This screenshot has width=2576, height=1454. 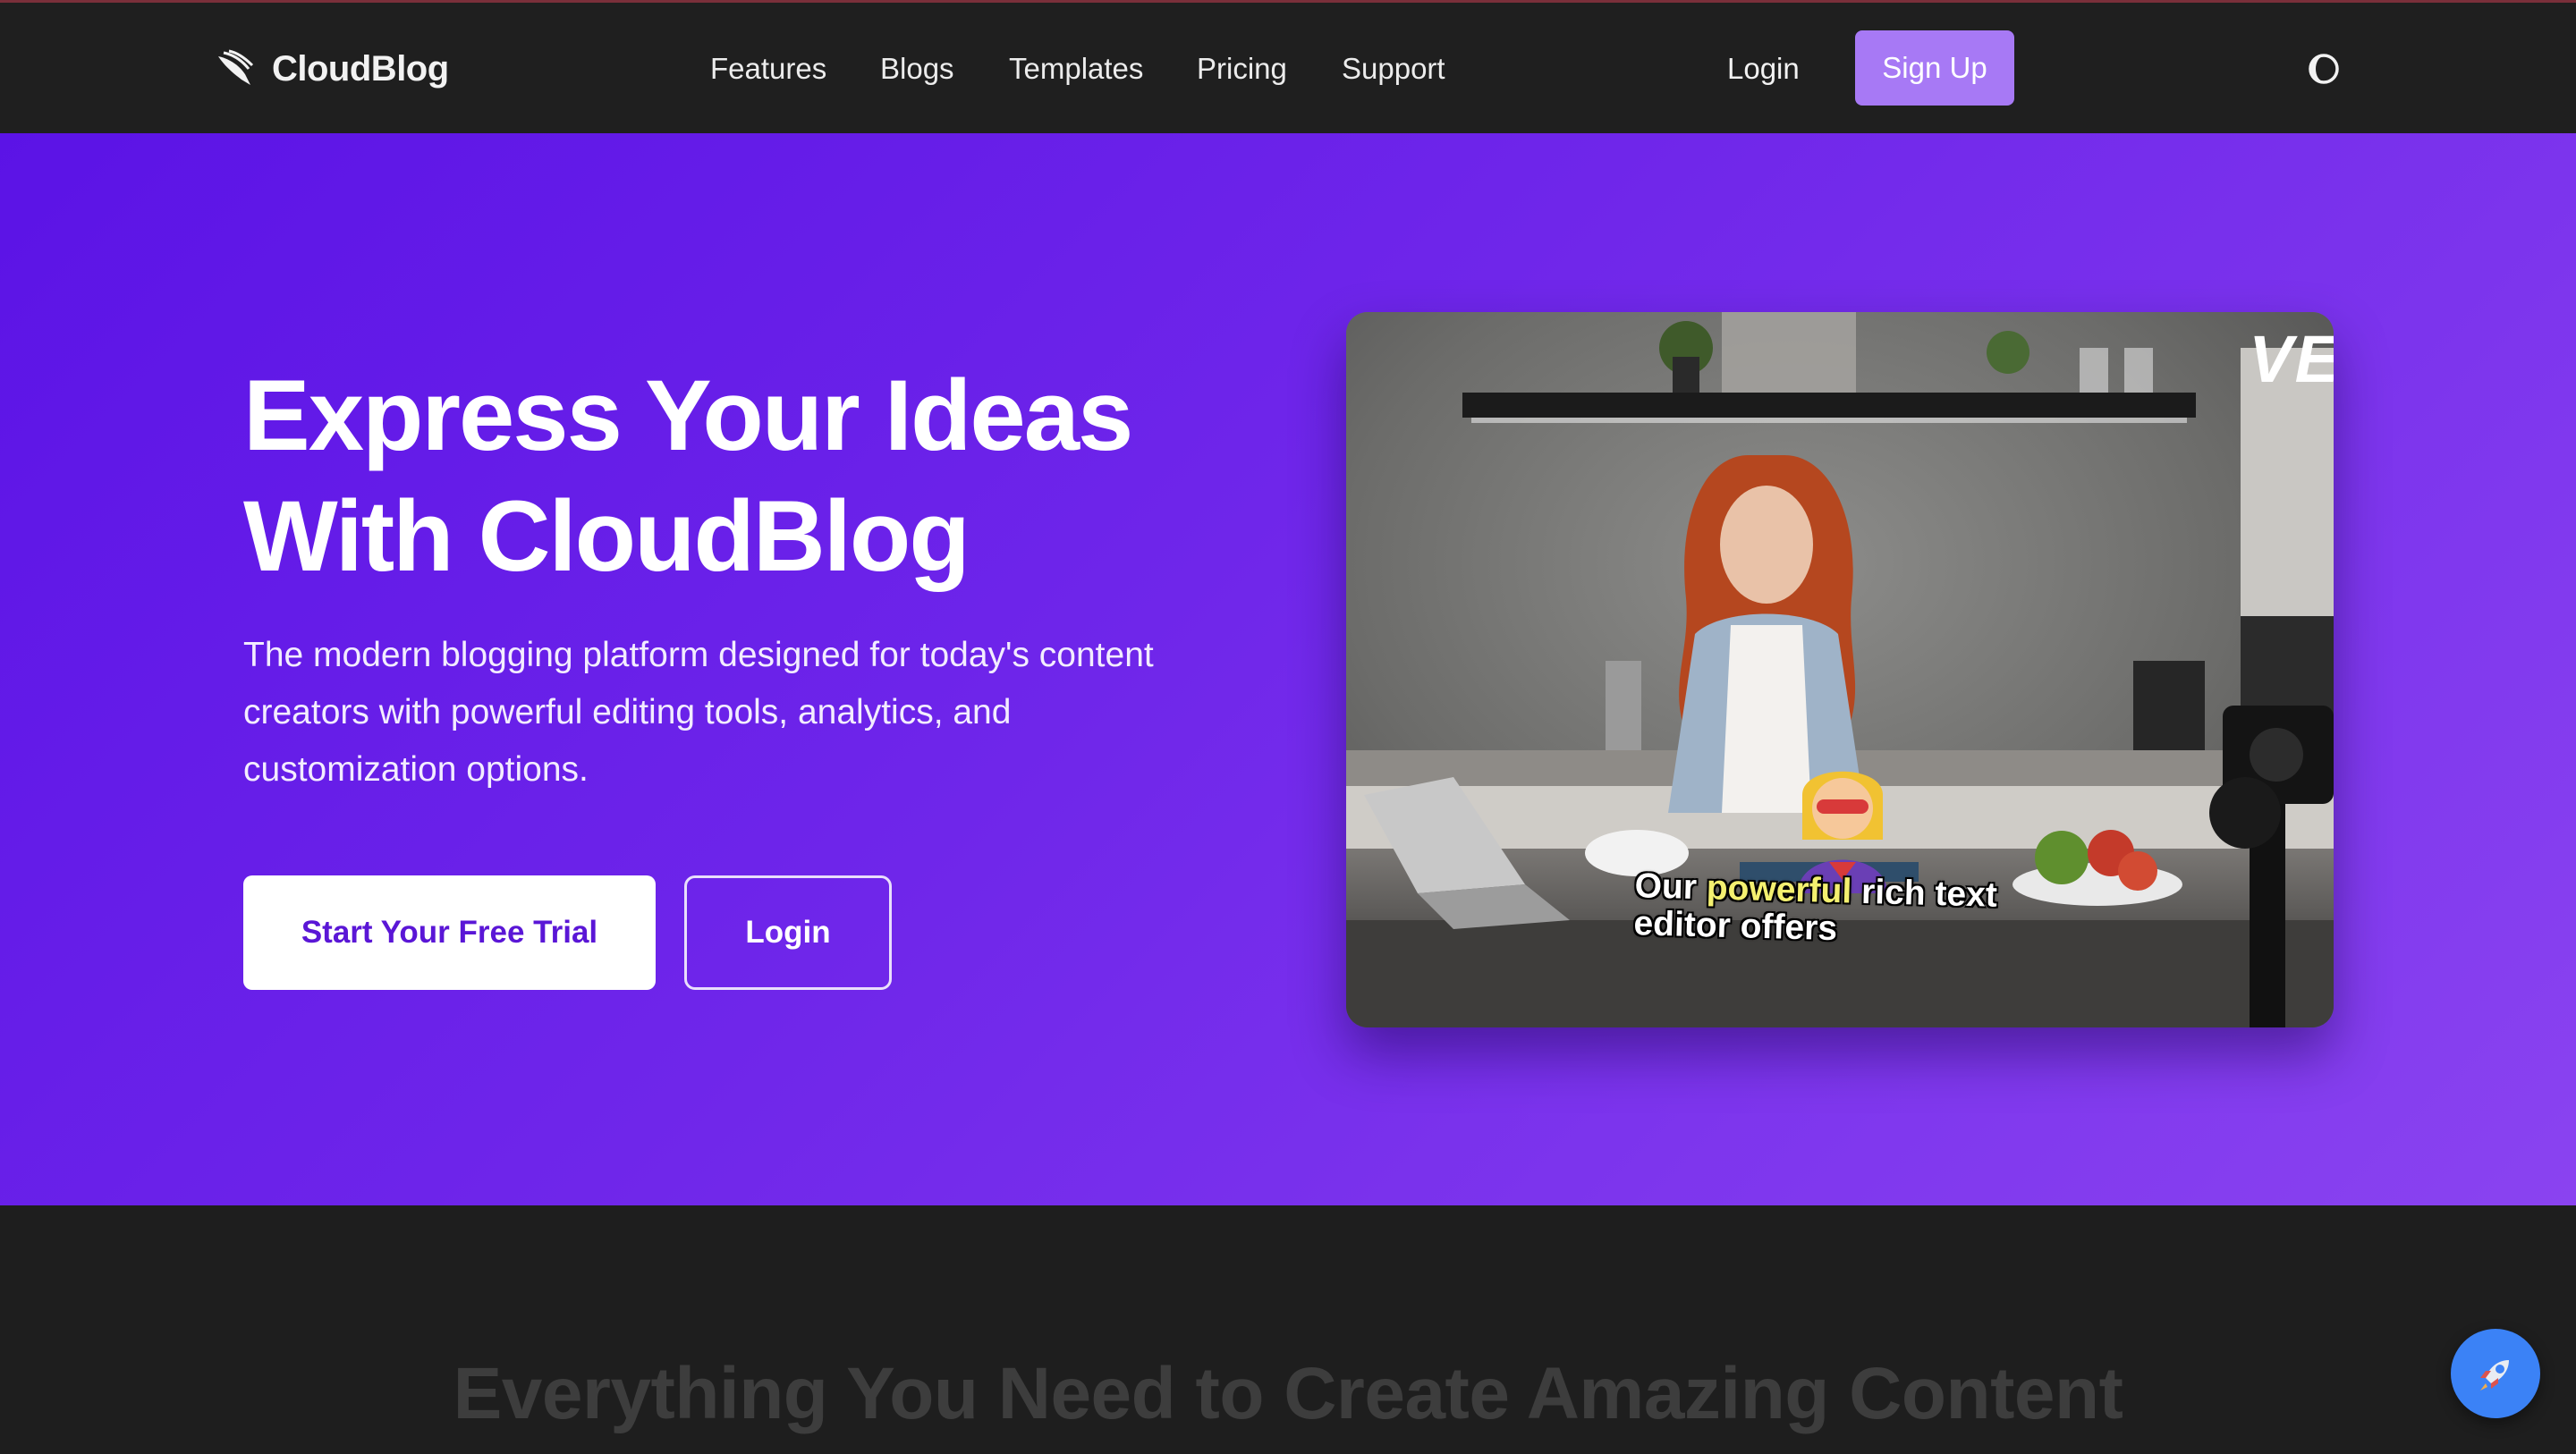 I want to click on hero-title-line: With CloudBlog, so click(x=606, y=536).